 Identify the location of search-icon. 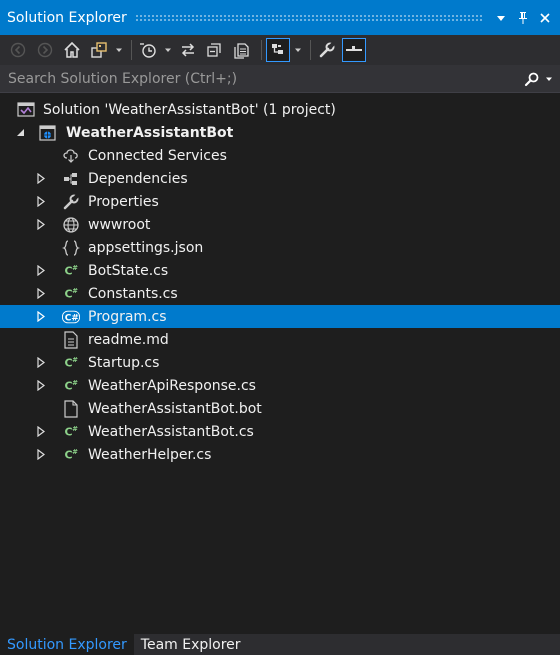
(532, 79).